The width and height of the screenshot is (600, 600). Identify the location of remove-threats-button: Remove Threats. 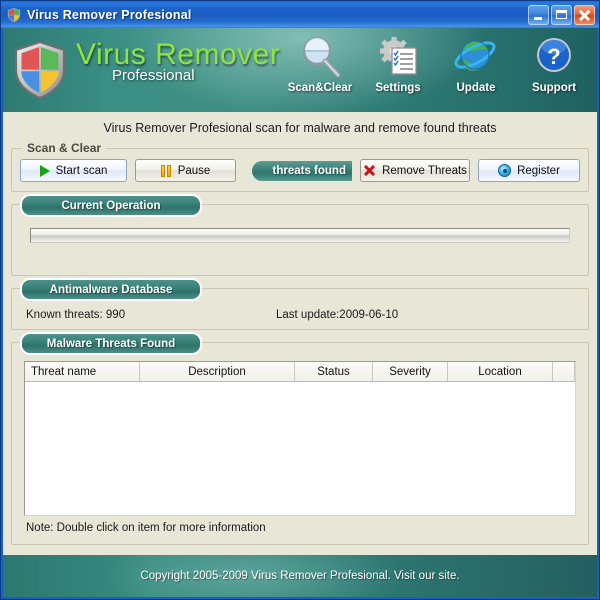
(415, 170).